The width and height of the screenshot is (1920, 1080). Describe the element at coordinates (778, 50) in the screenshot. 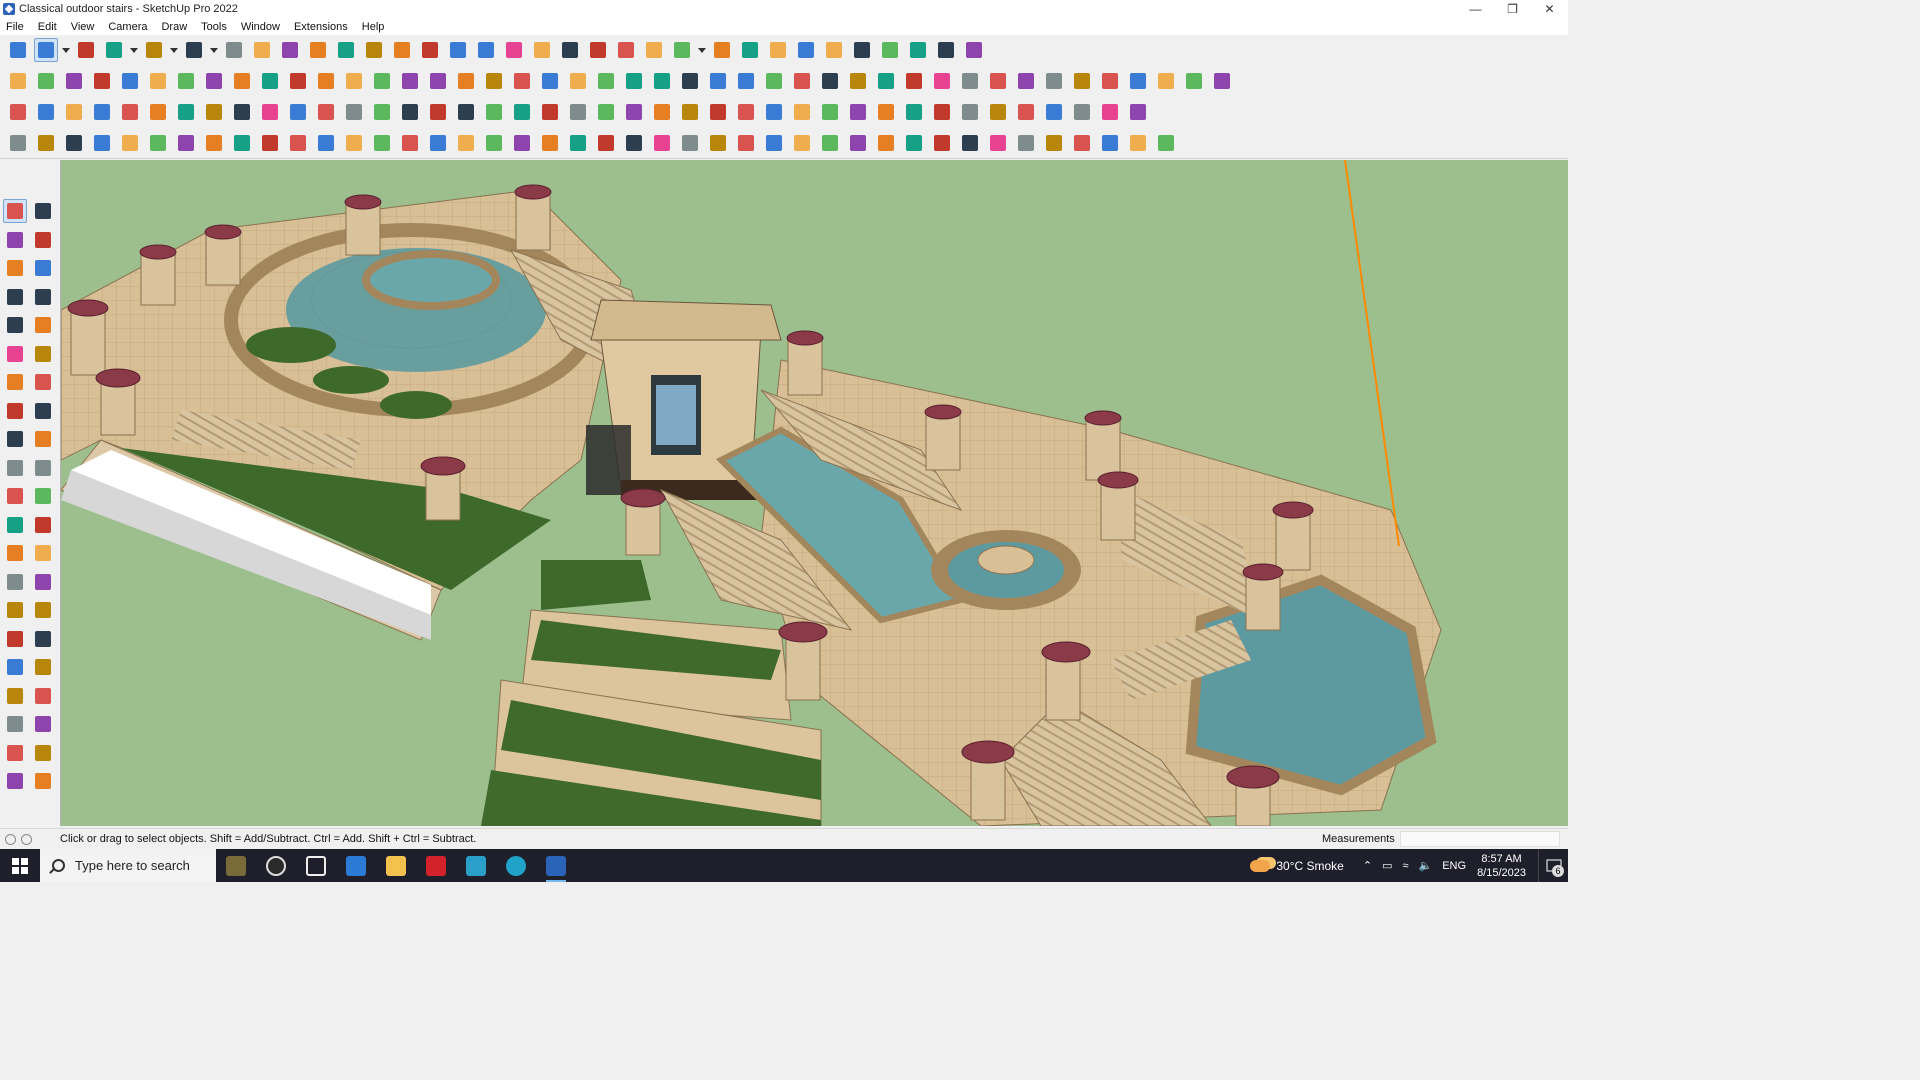

I see `axes-button` at that location.